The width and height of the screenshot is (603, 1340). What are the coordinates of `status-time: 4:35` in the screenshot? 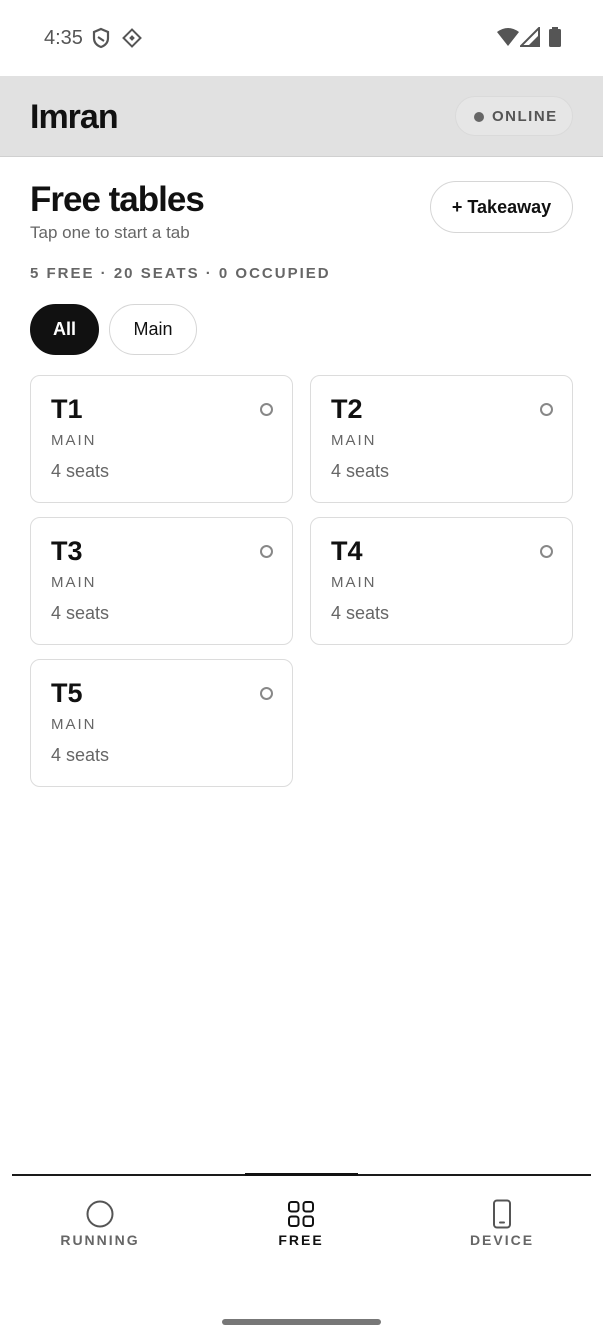 It's located at (63, 38).